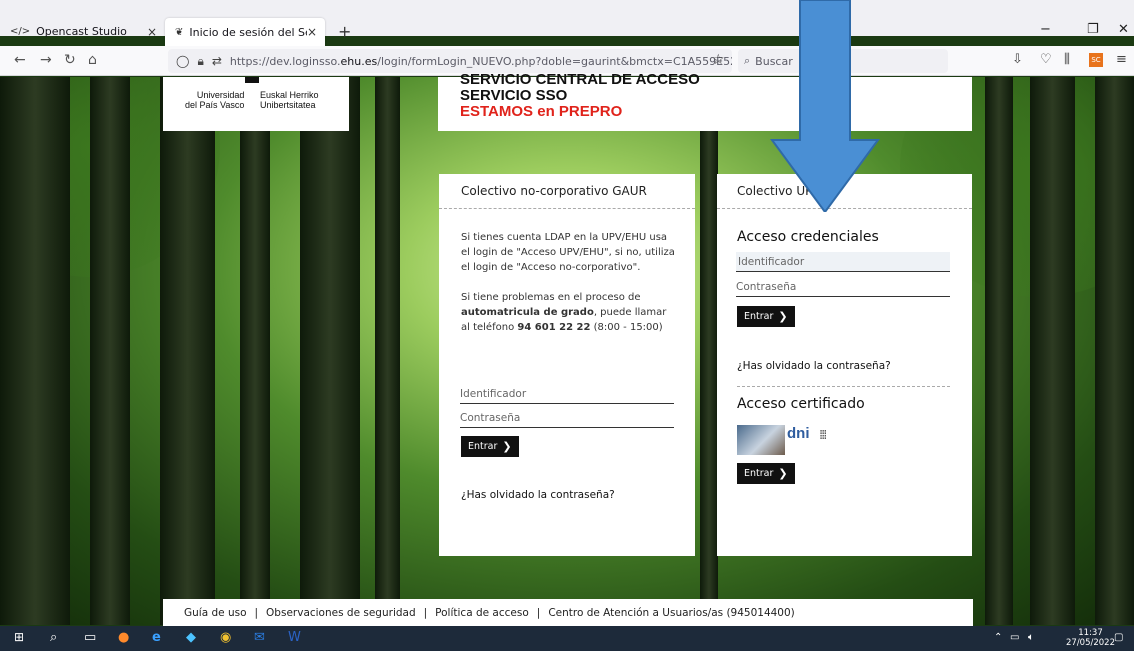 Image resolution: width=1134 pixels, height=651 pixels. Describe the element at coordinates (798, 433) in the screenshot. I see `dni-text: dni` at that location.